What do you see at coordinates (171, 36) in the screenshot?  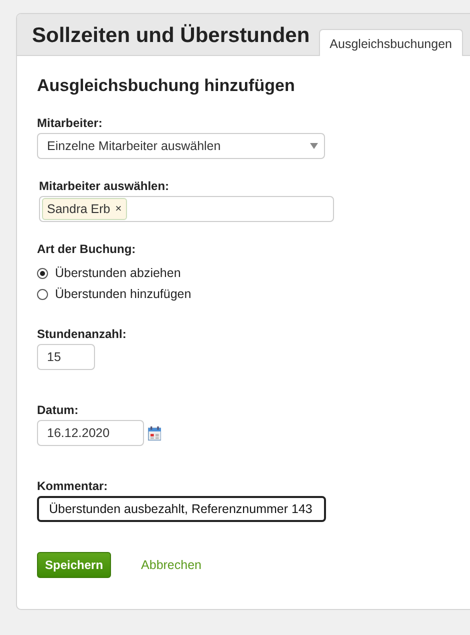 I see `page-title: Sollzeiten und Überstunden` at bounding box center [171, 36].